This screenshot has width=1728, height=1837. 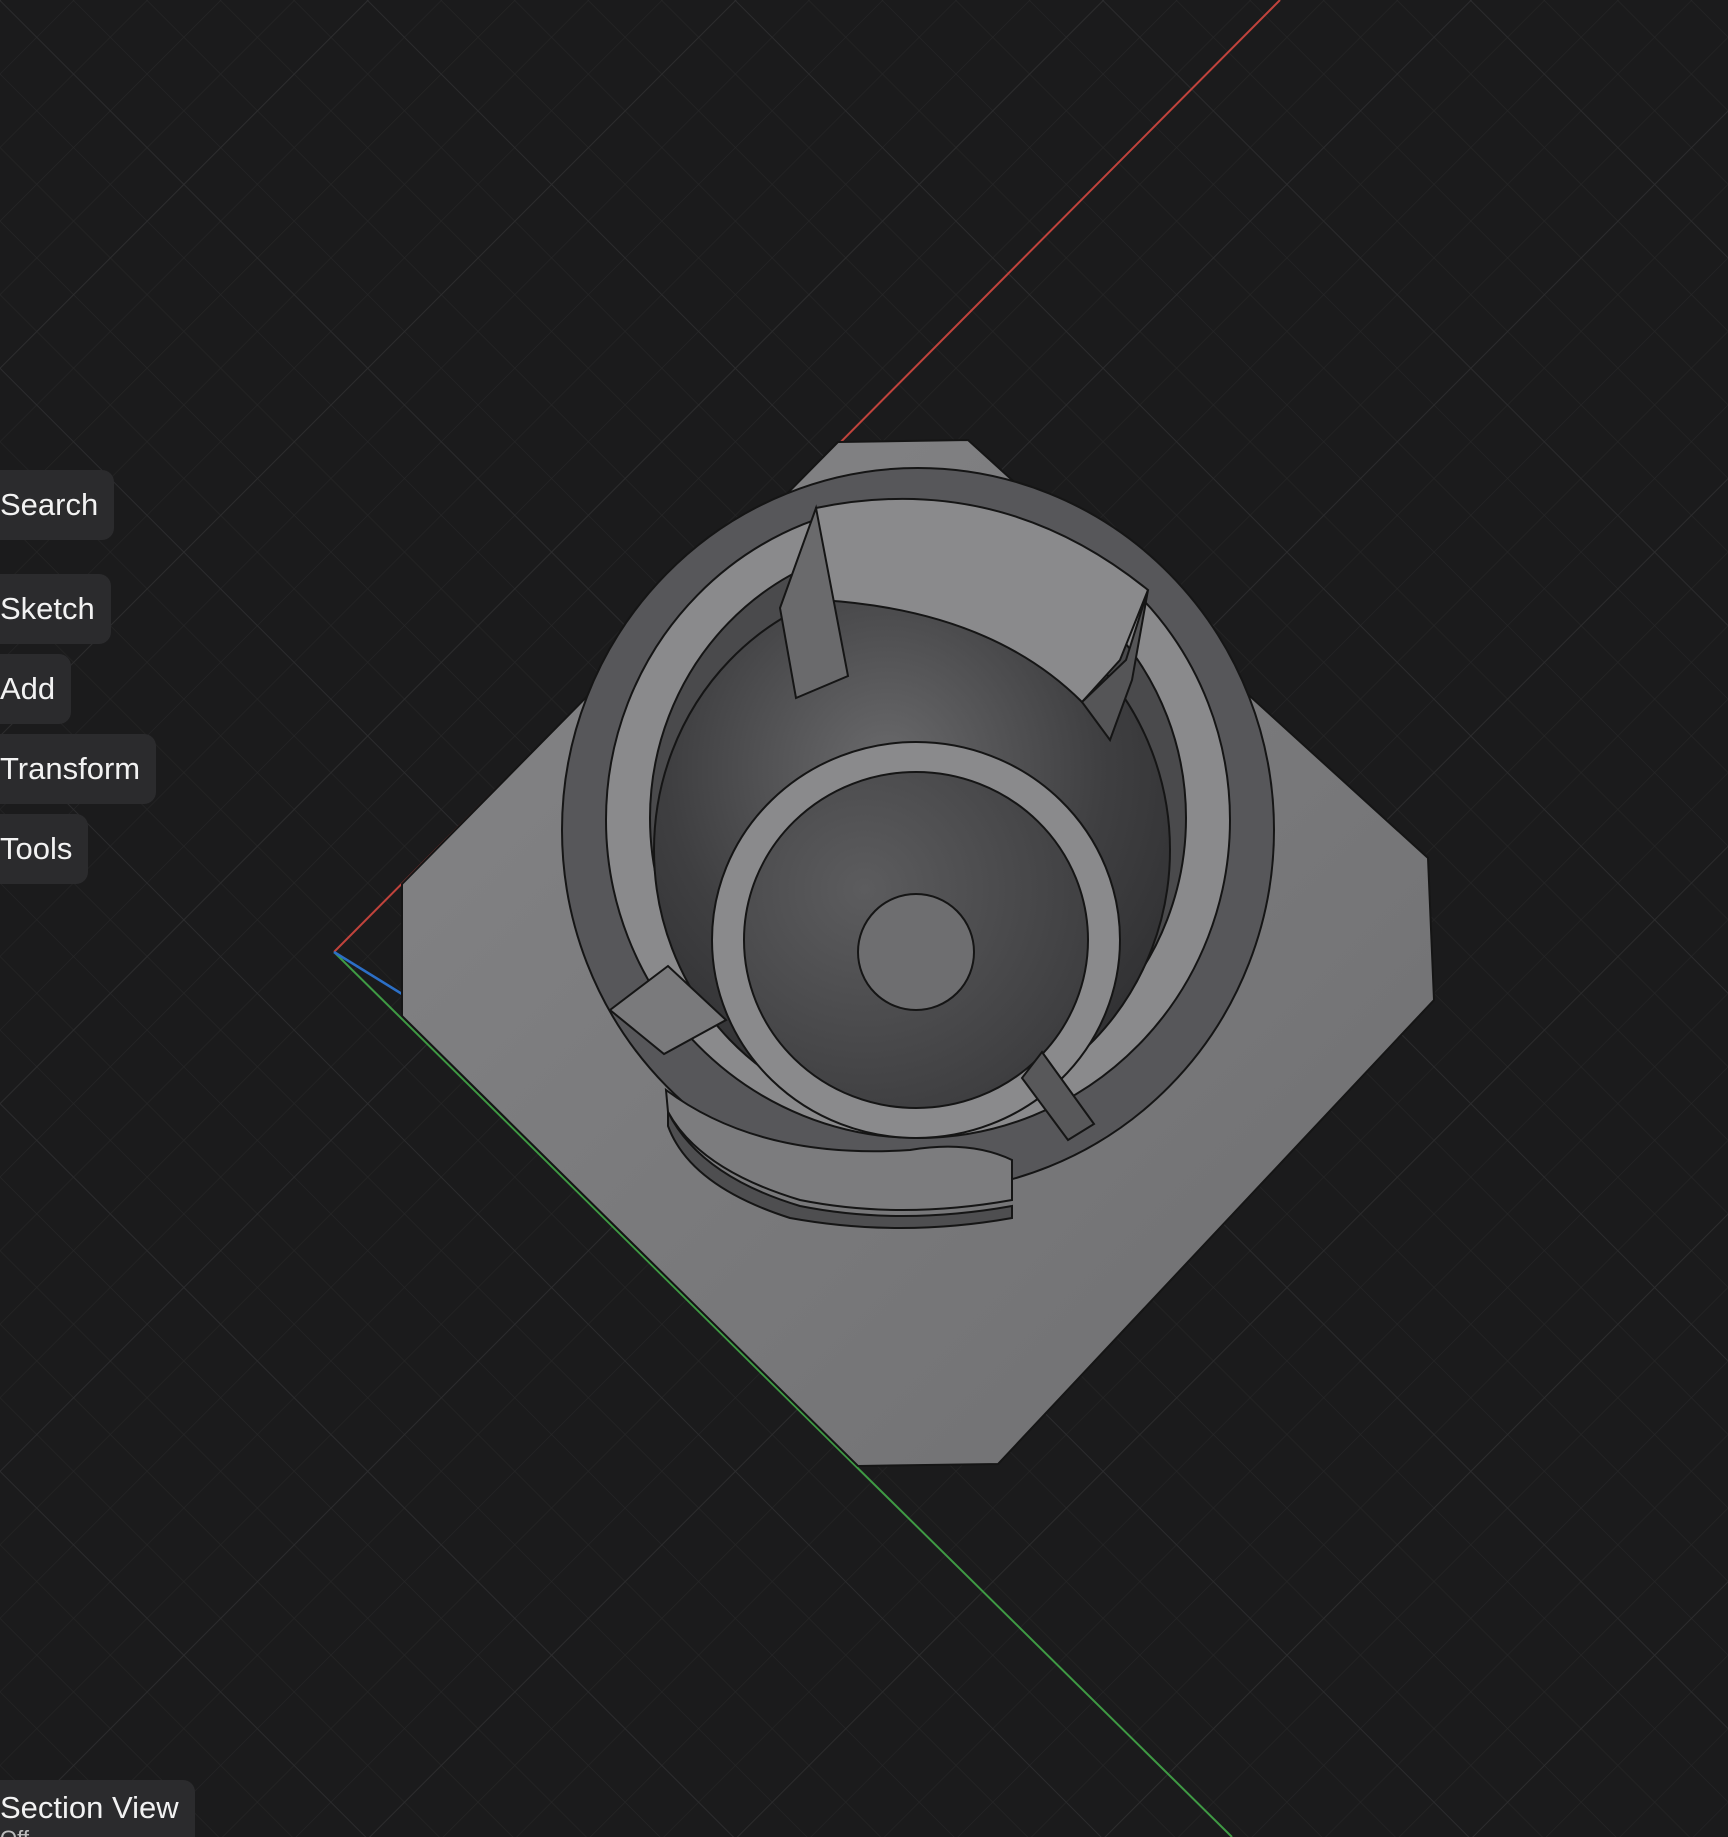 I want to click on sketch-button: Sketch, so click(x=55, y=609).